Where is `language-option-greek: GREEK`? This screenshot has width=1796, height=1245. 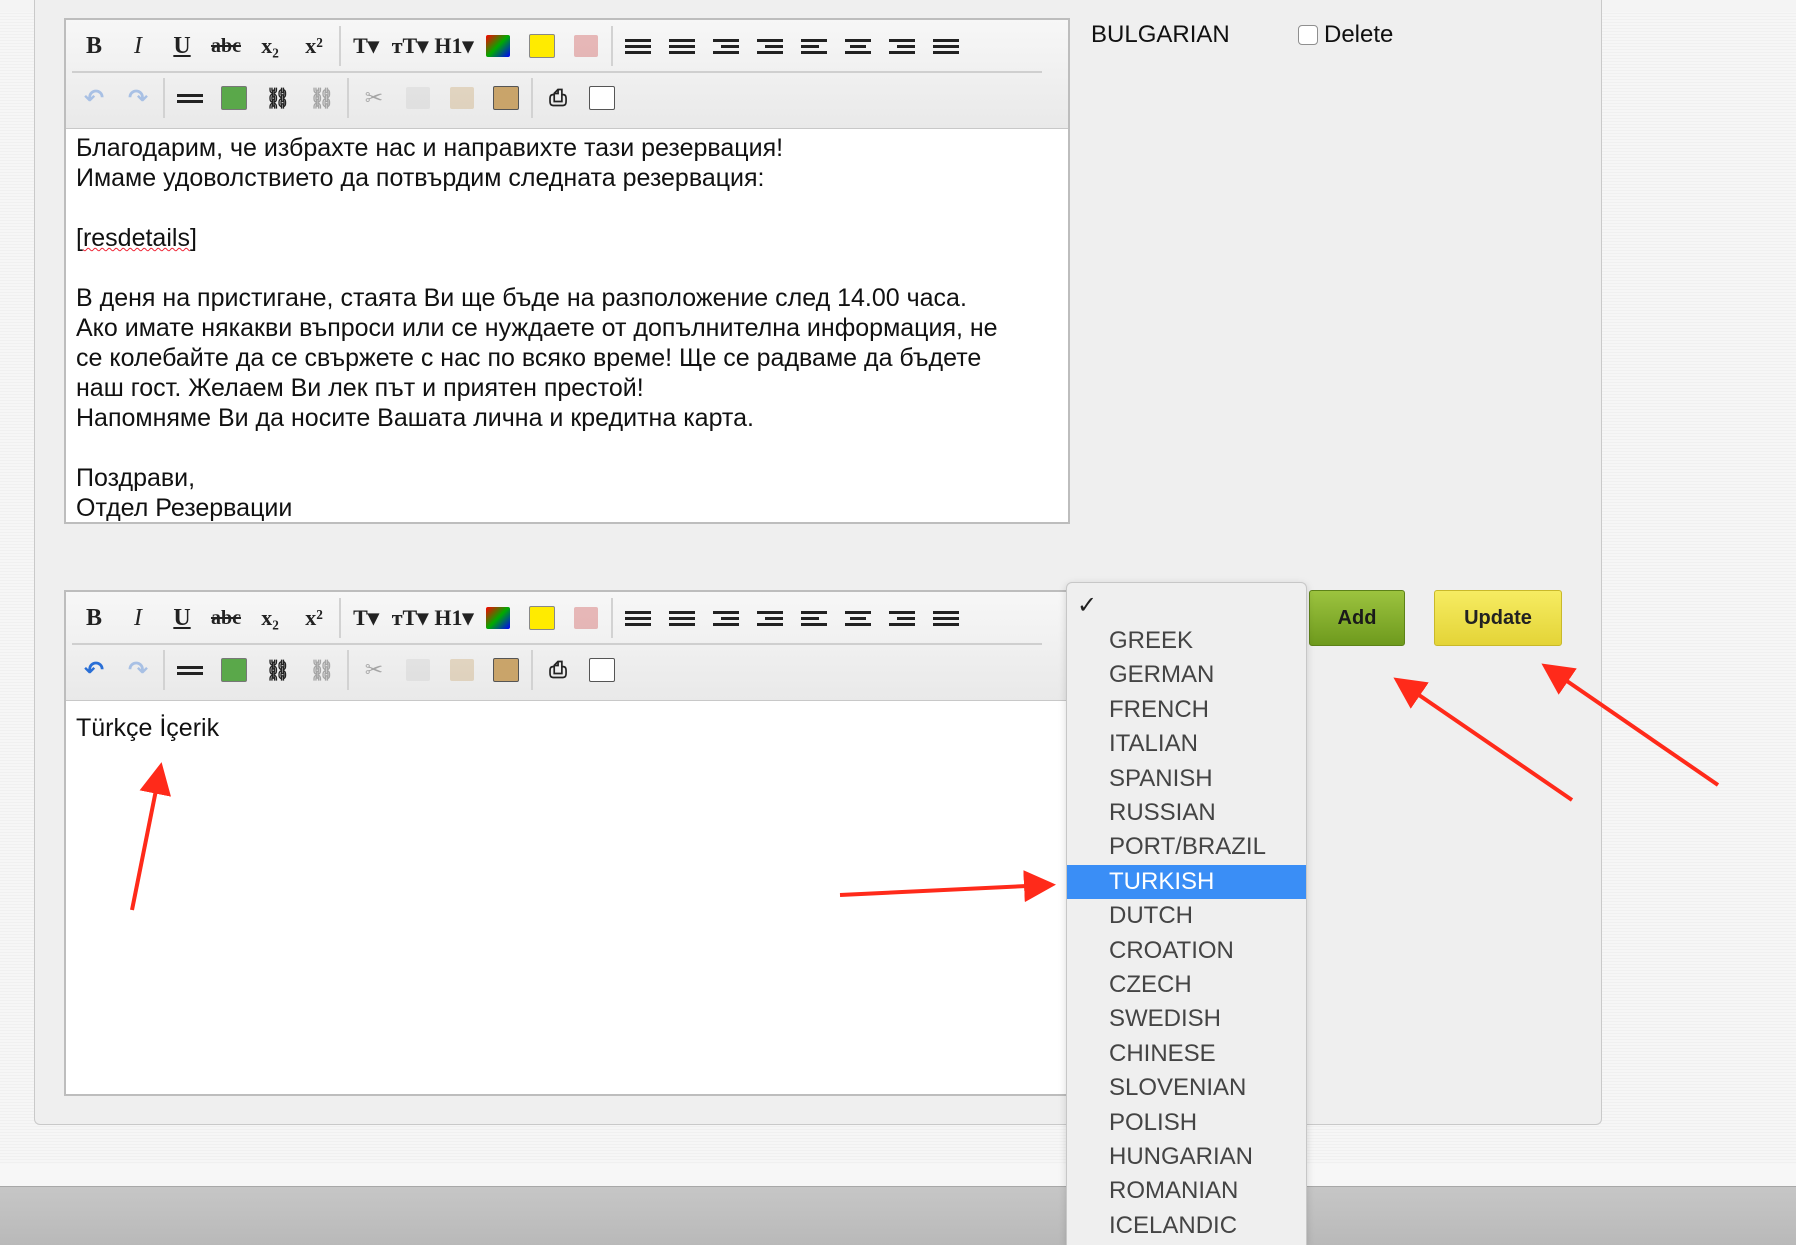
language-option-greek: GREEK is located at coordinates (1186, 641).